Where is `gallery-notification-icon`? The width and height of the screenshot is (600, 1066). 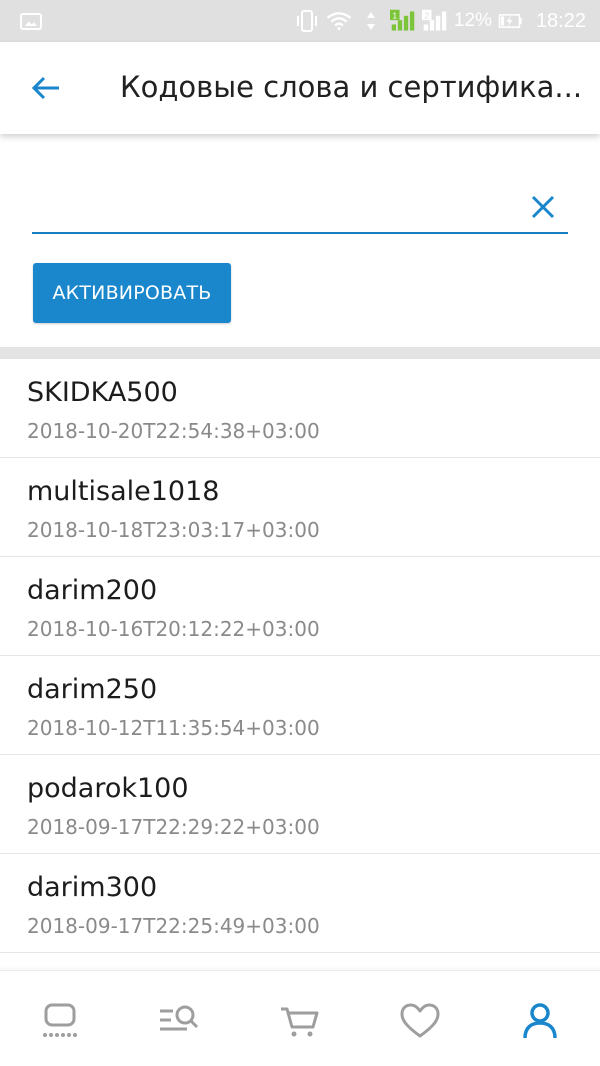 gallery-notification-icon is located at coordinates (31, 21).